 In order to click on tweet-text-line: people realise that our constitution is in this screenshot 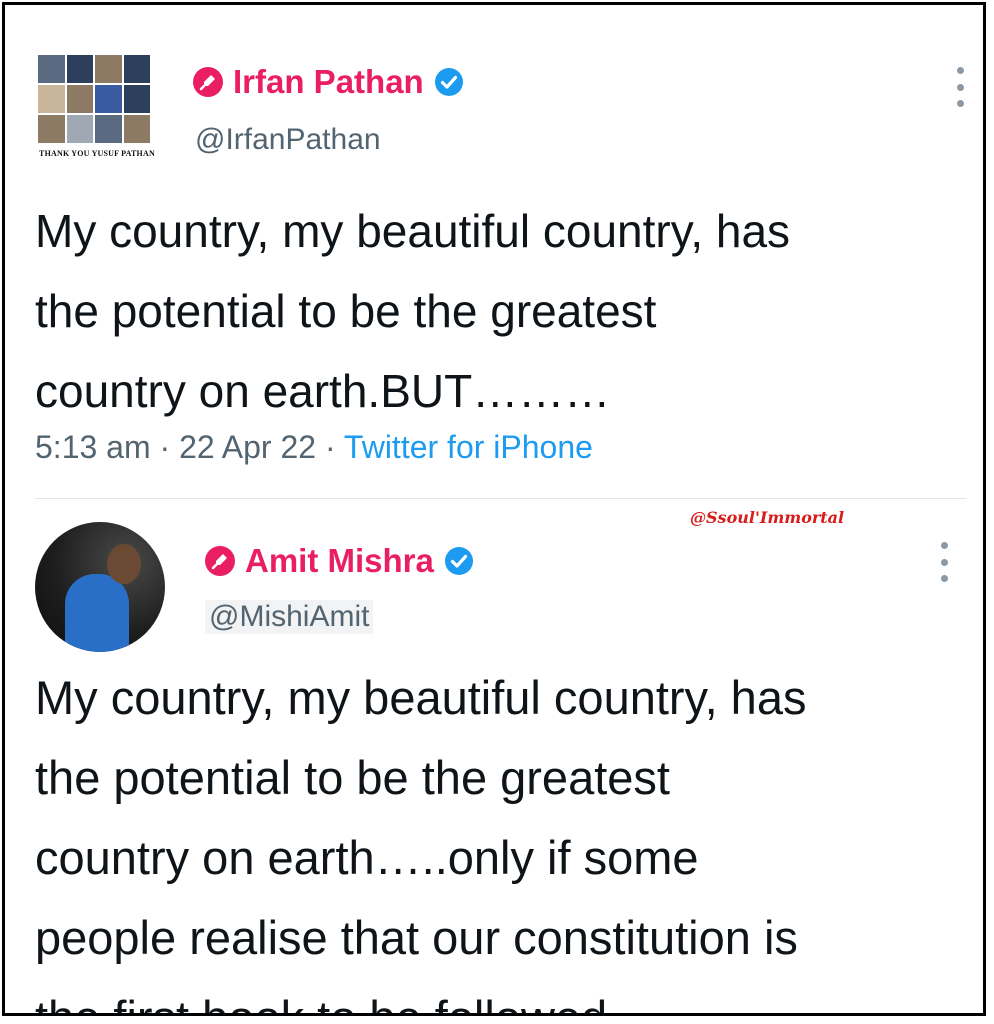, I will do `click(416, 937)`.